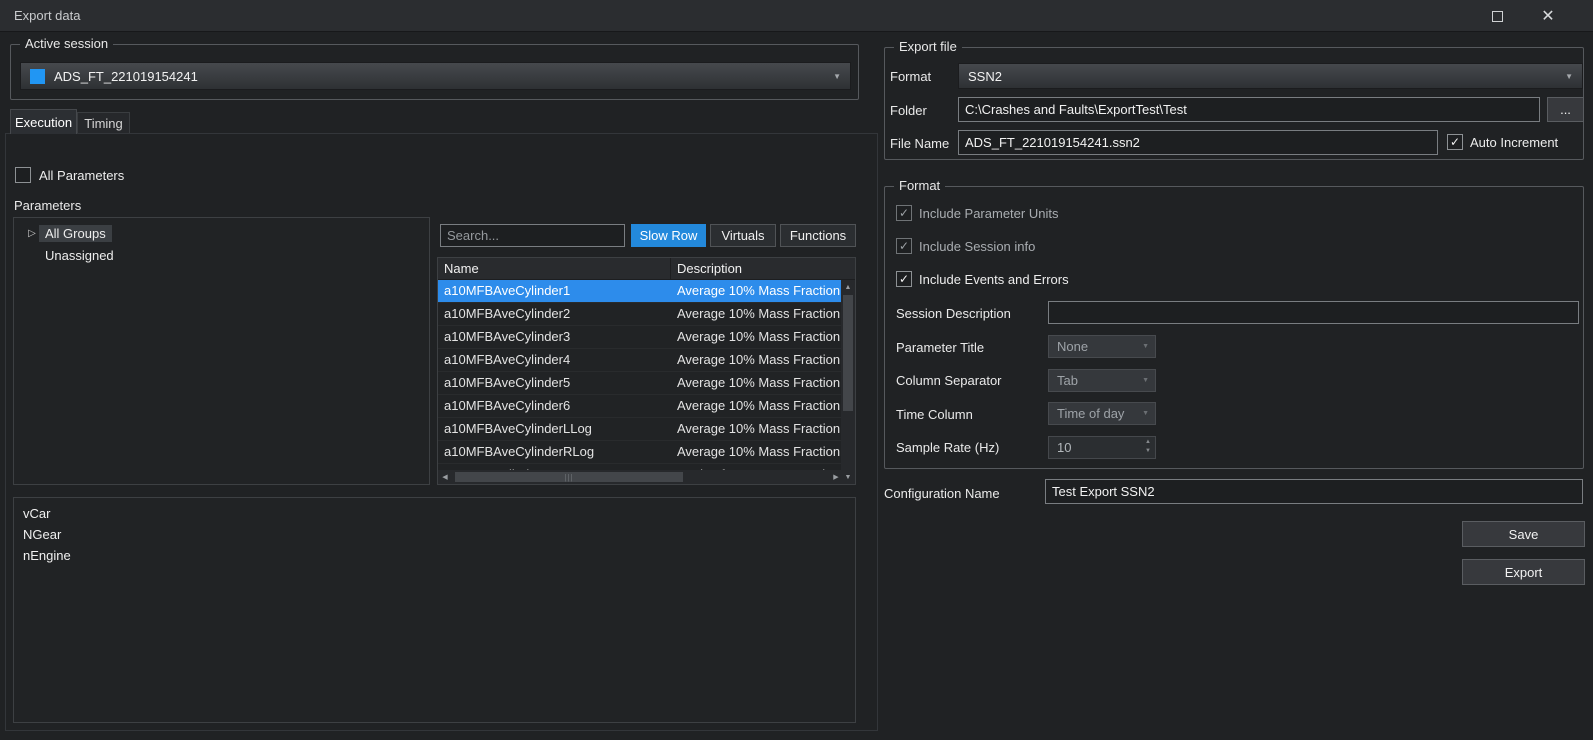 The height and width of the screenshot is (740, 1593). Describe the element at coordinates (532, 235) in the screenshot. I see `search-input` at that location.